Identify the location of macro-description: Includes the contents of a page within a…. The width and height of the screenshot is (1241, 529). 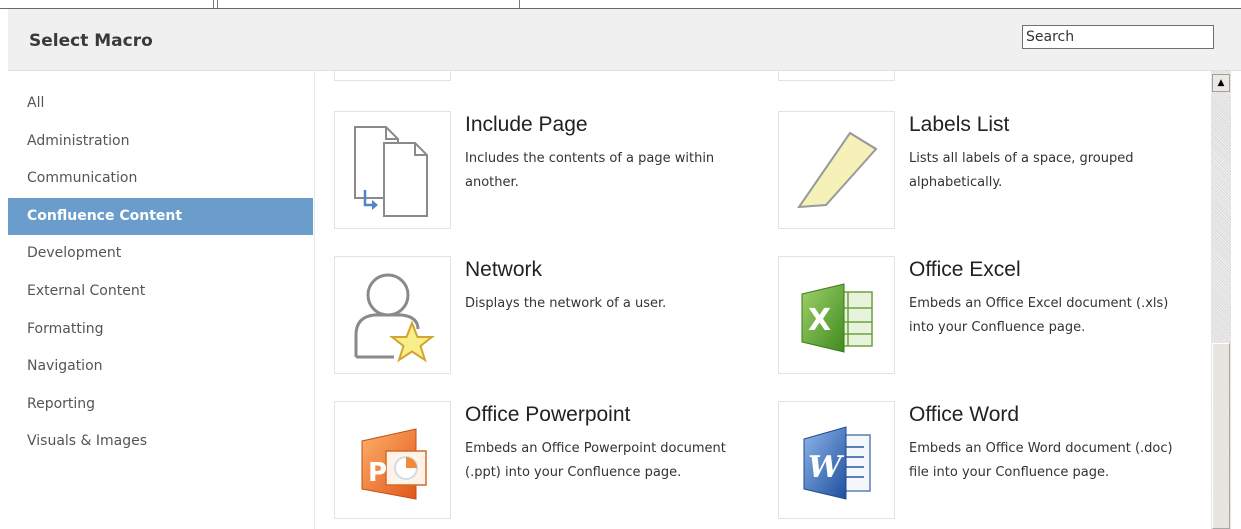
(590, 170).